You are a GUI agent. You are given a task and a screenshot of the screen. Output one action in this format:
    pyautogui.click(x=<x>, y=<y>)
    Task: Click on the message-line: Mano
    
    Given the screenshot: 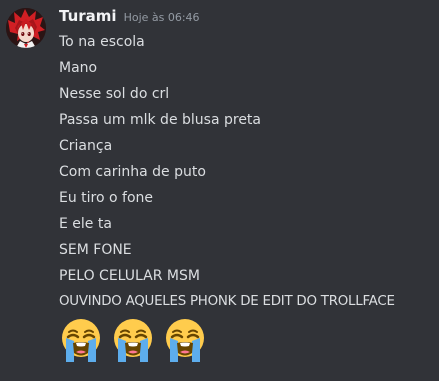 What is the action you would take?
    pyautogui.click(x=78, y=68)
    